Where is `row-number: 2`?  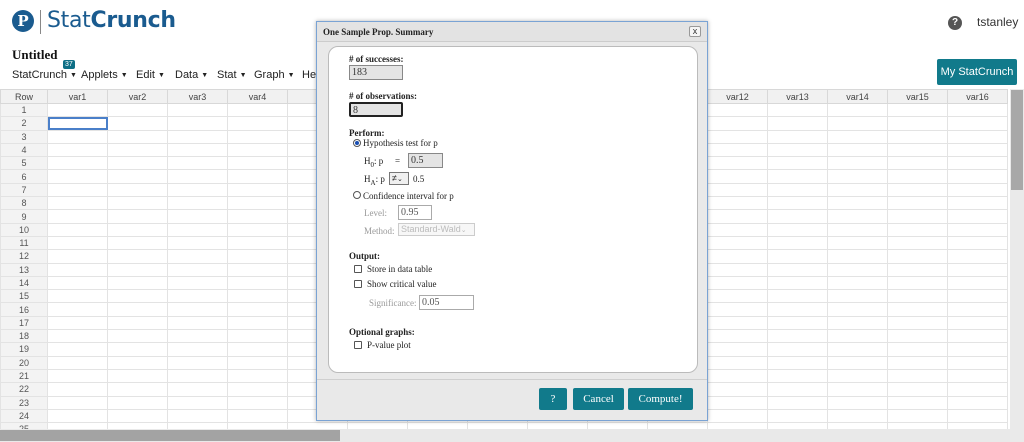
row-number: 2 is located at coordinates (24, 123).